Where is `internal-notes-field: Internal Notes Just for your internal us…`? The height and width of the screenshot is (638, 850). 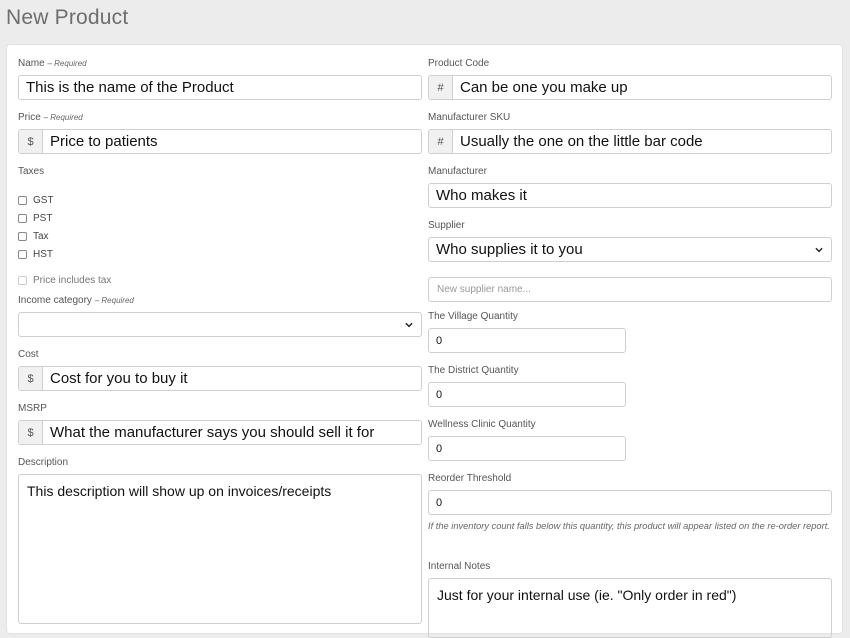
internal-notes-field: Internal Notes Just for your internal us… is located at coordinates (630, 599).